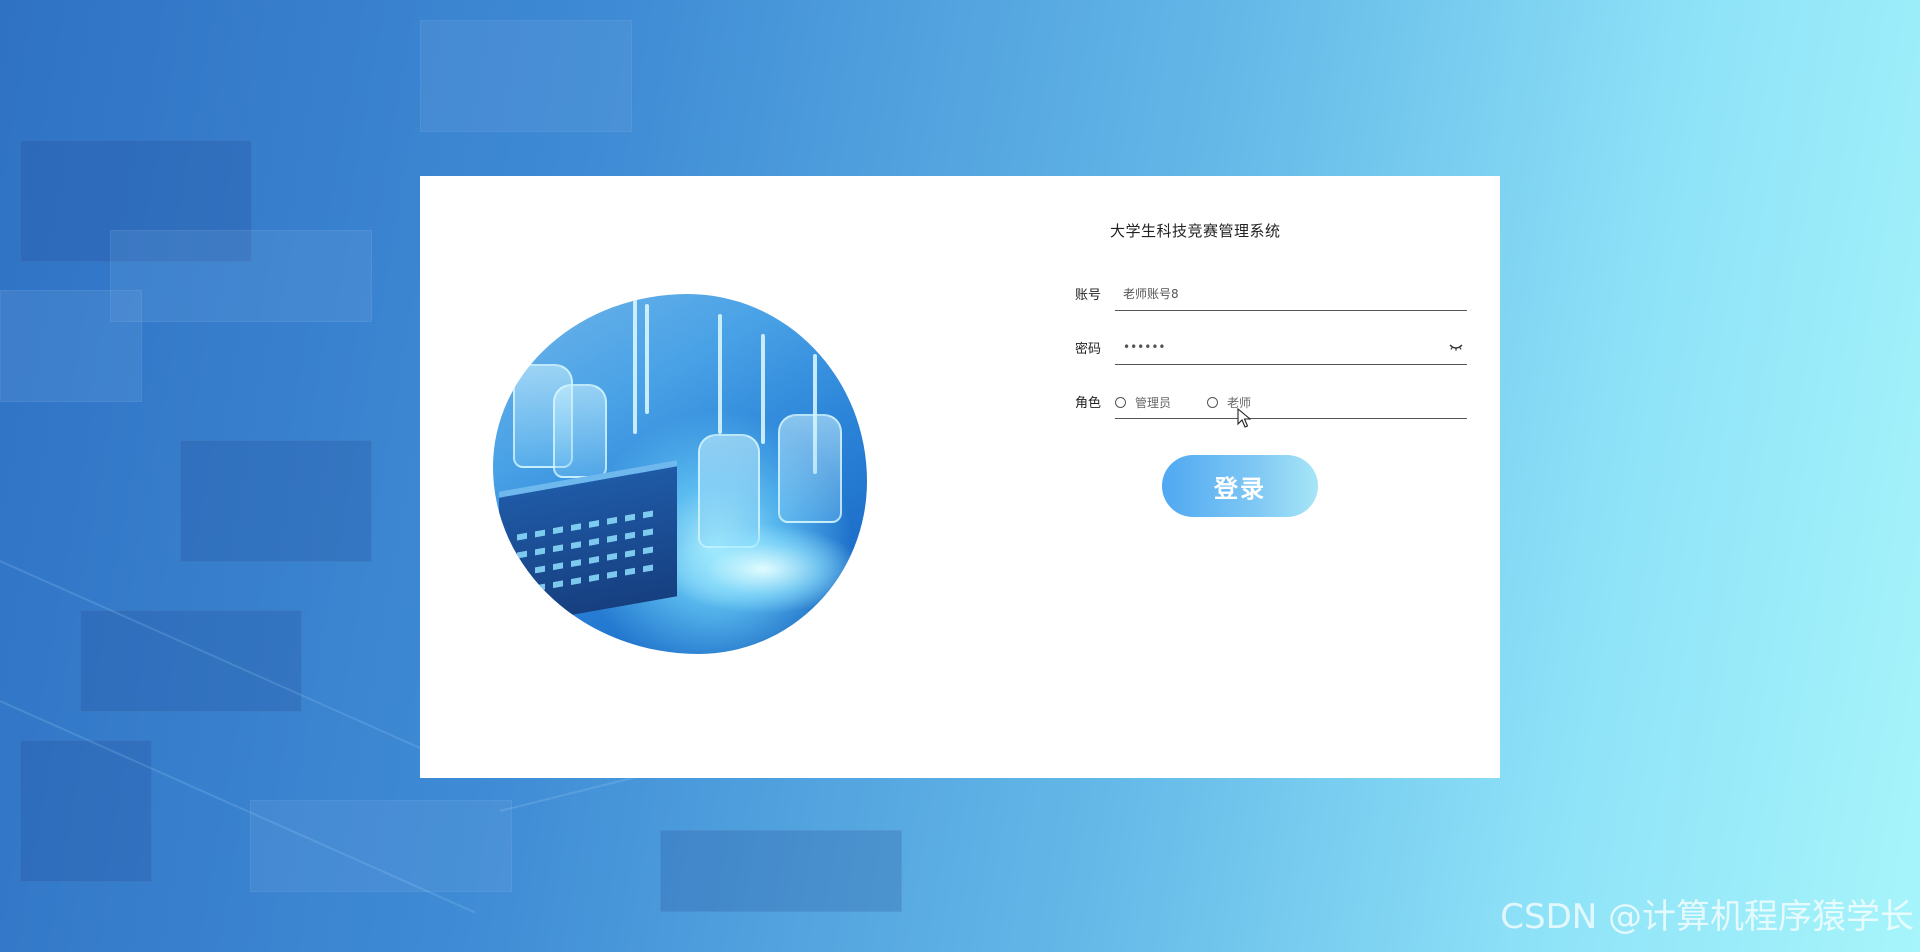 This screenshot has width=1920, height=952. What do you see at coordinates (1244, 418) in the screenshot?
I see `mouse-cursor-icon` at bounding box center [1244, 418].